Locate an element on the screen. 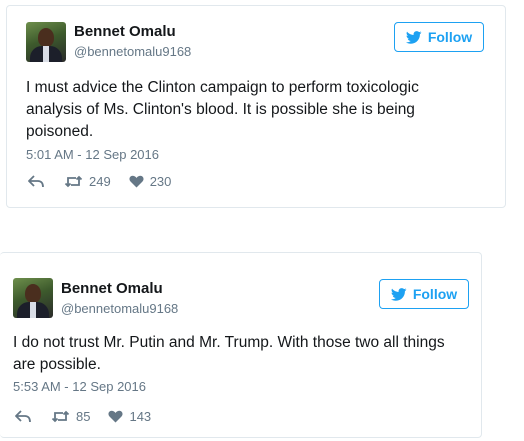 This screenshot has height=441, width=524. tweet-actions: 85 143 is located at coordinates (83, 416).